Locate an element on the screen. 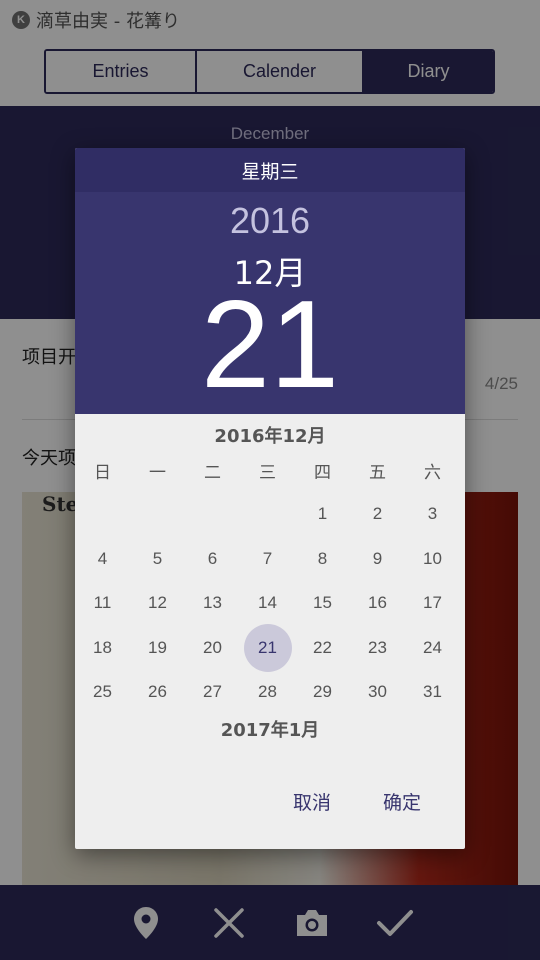 This screenshot has height=960, width=540. calendar-day: 22 is located at coordinates (322, 648).